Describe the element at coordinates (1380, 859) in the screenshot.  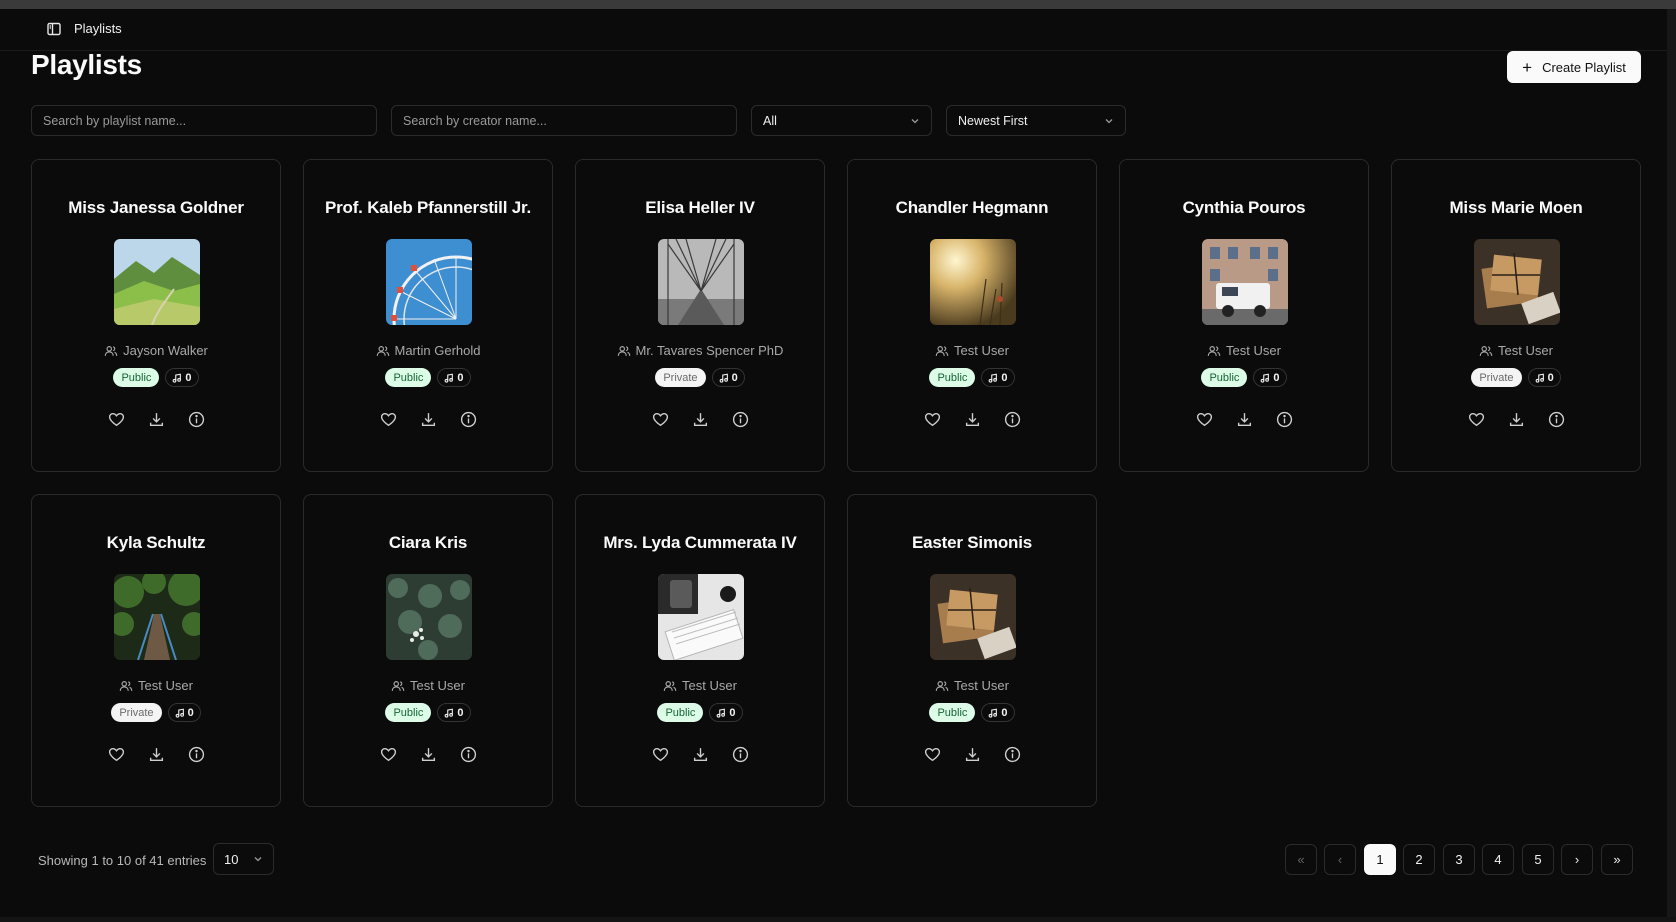
I see `page-button: 1` at that location.